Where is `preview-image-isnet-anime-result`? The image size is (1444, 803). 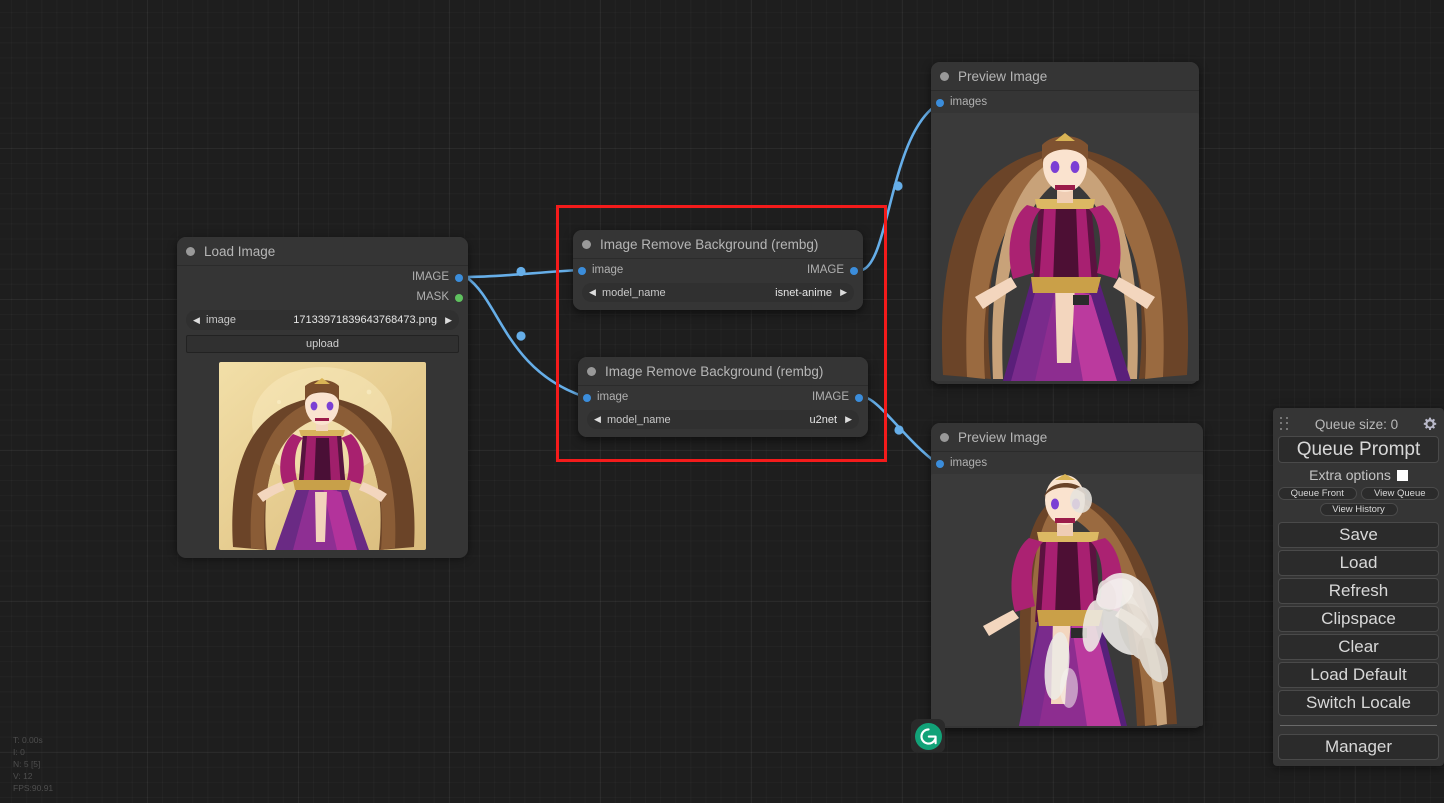 preview-image-isnet-anime-result is located at coordinates (1065, 247).